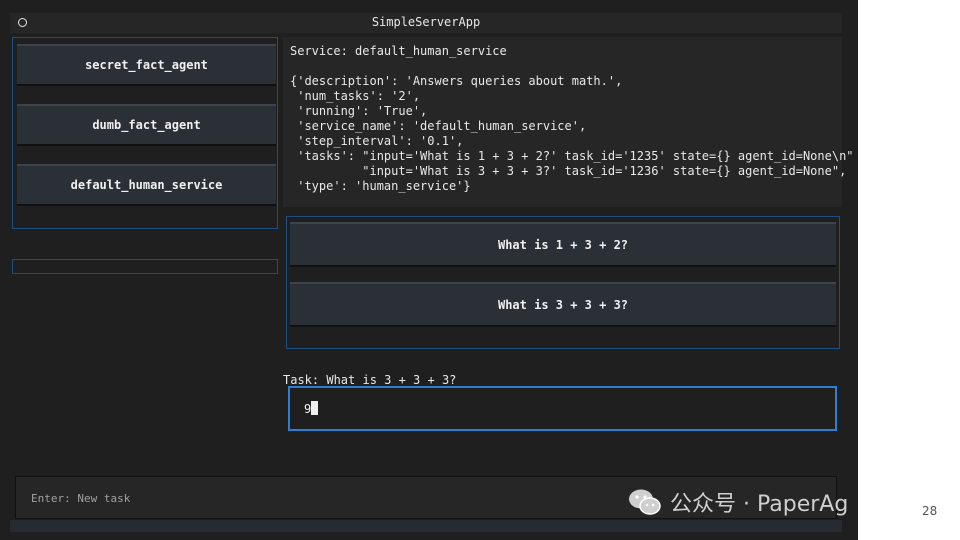  I want to click on slide-page-number: 28, so click(930, 511).